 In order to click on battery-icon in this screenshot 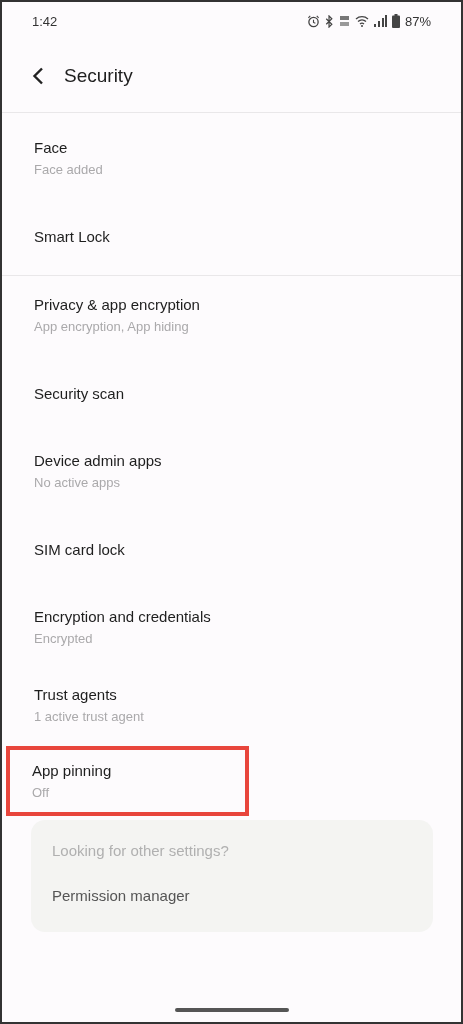, I will do `click(395, 21)`.